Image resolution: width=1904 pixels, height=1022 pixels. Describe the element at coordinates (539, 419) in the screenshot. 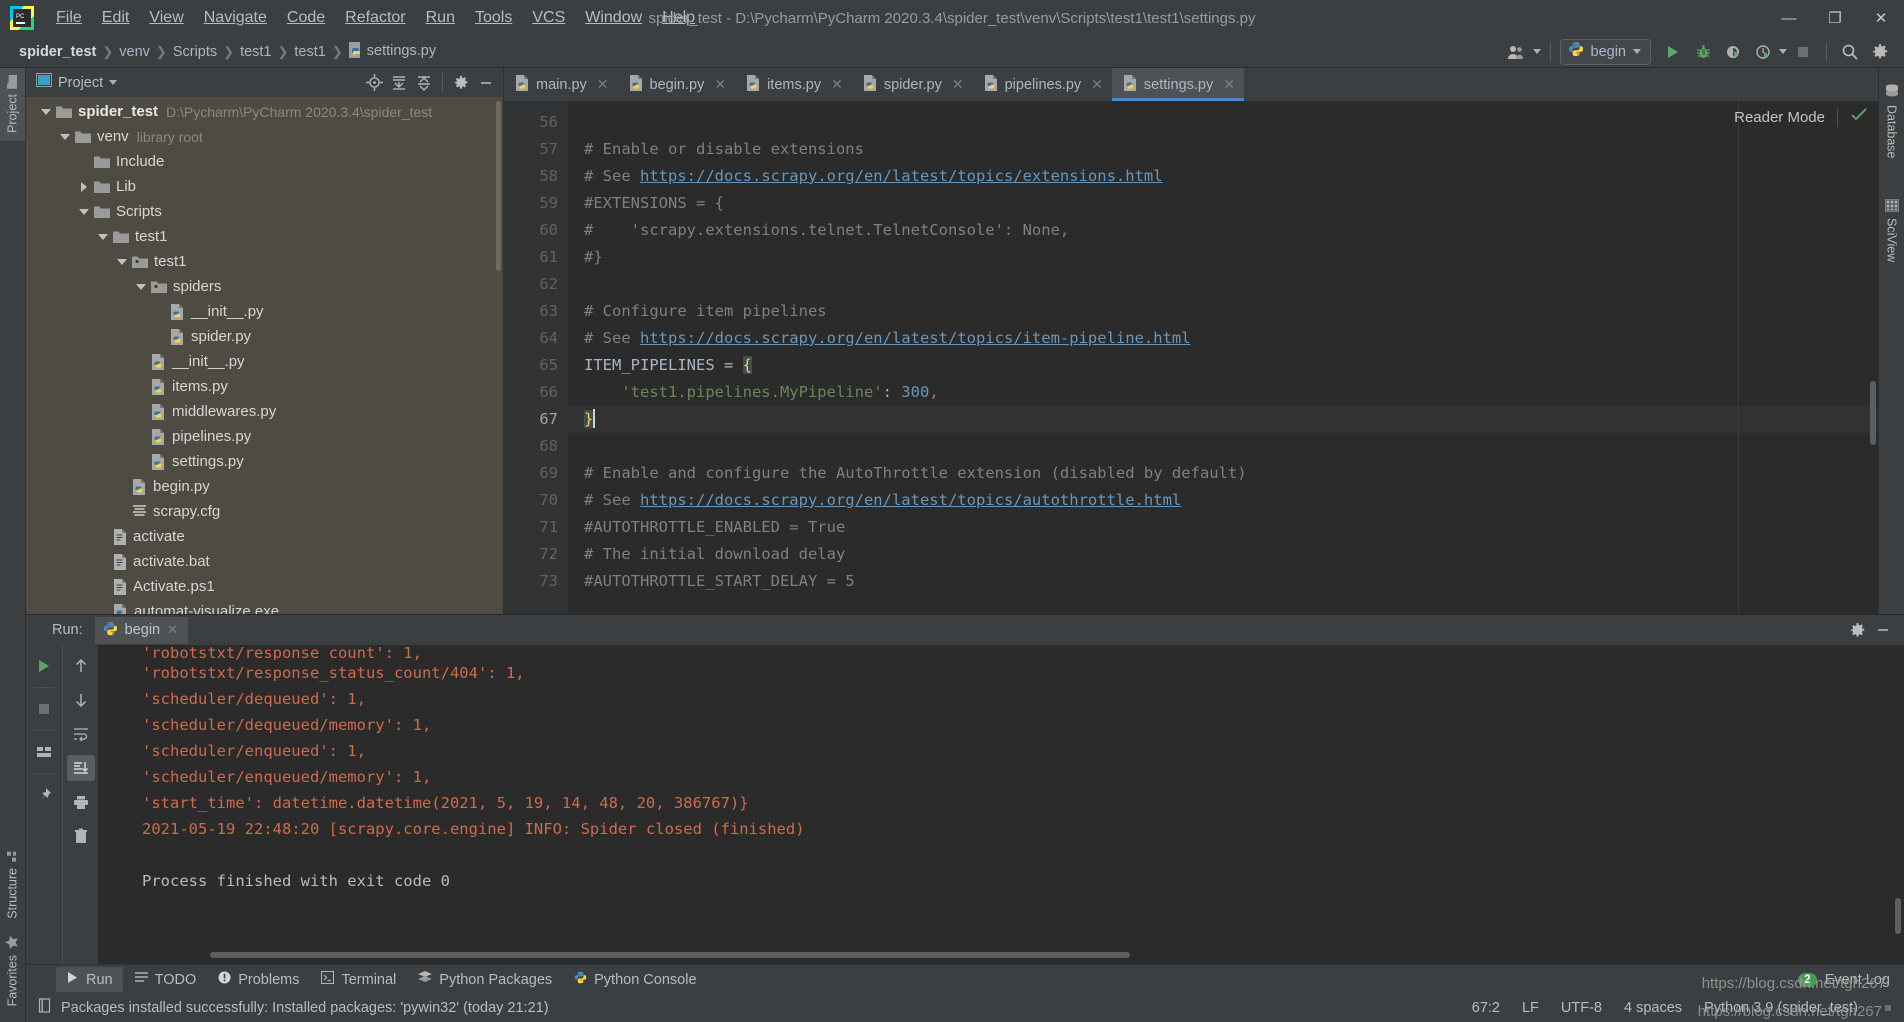

I see `gutter-line-67: 67` at that location.